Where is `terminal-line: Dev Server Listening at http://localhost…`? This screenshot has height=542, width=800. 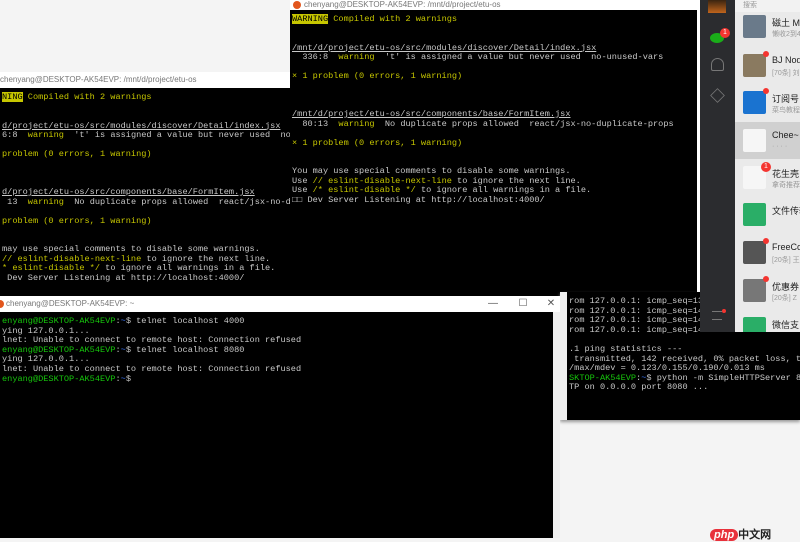 terminal-line: Dev Server Listening at http://localhost… is located at coordinates (123, 278).